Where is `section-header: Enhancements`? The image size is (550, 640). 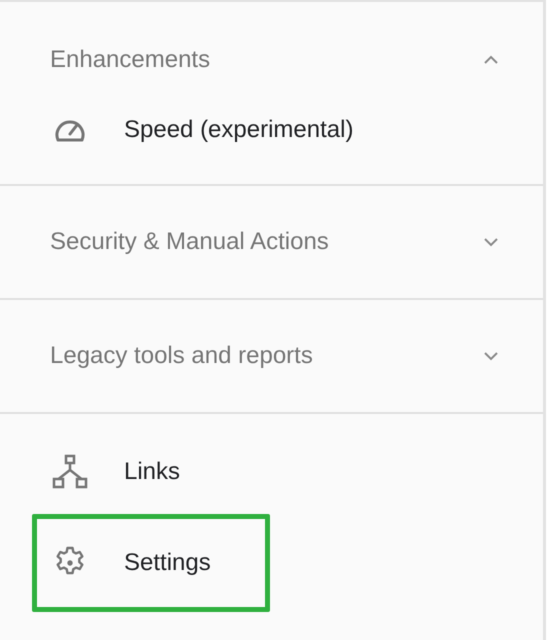 section-header: Enhancements is located at coordinates (271, 60).